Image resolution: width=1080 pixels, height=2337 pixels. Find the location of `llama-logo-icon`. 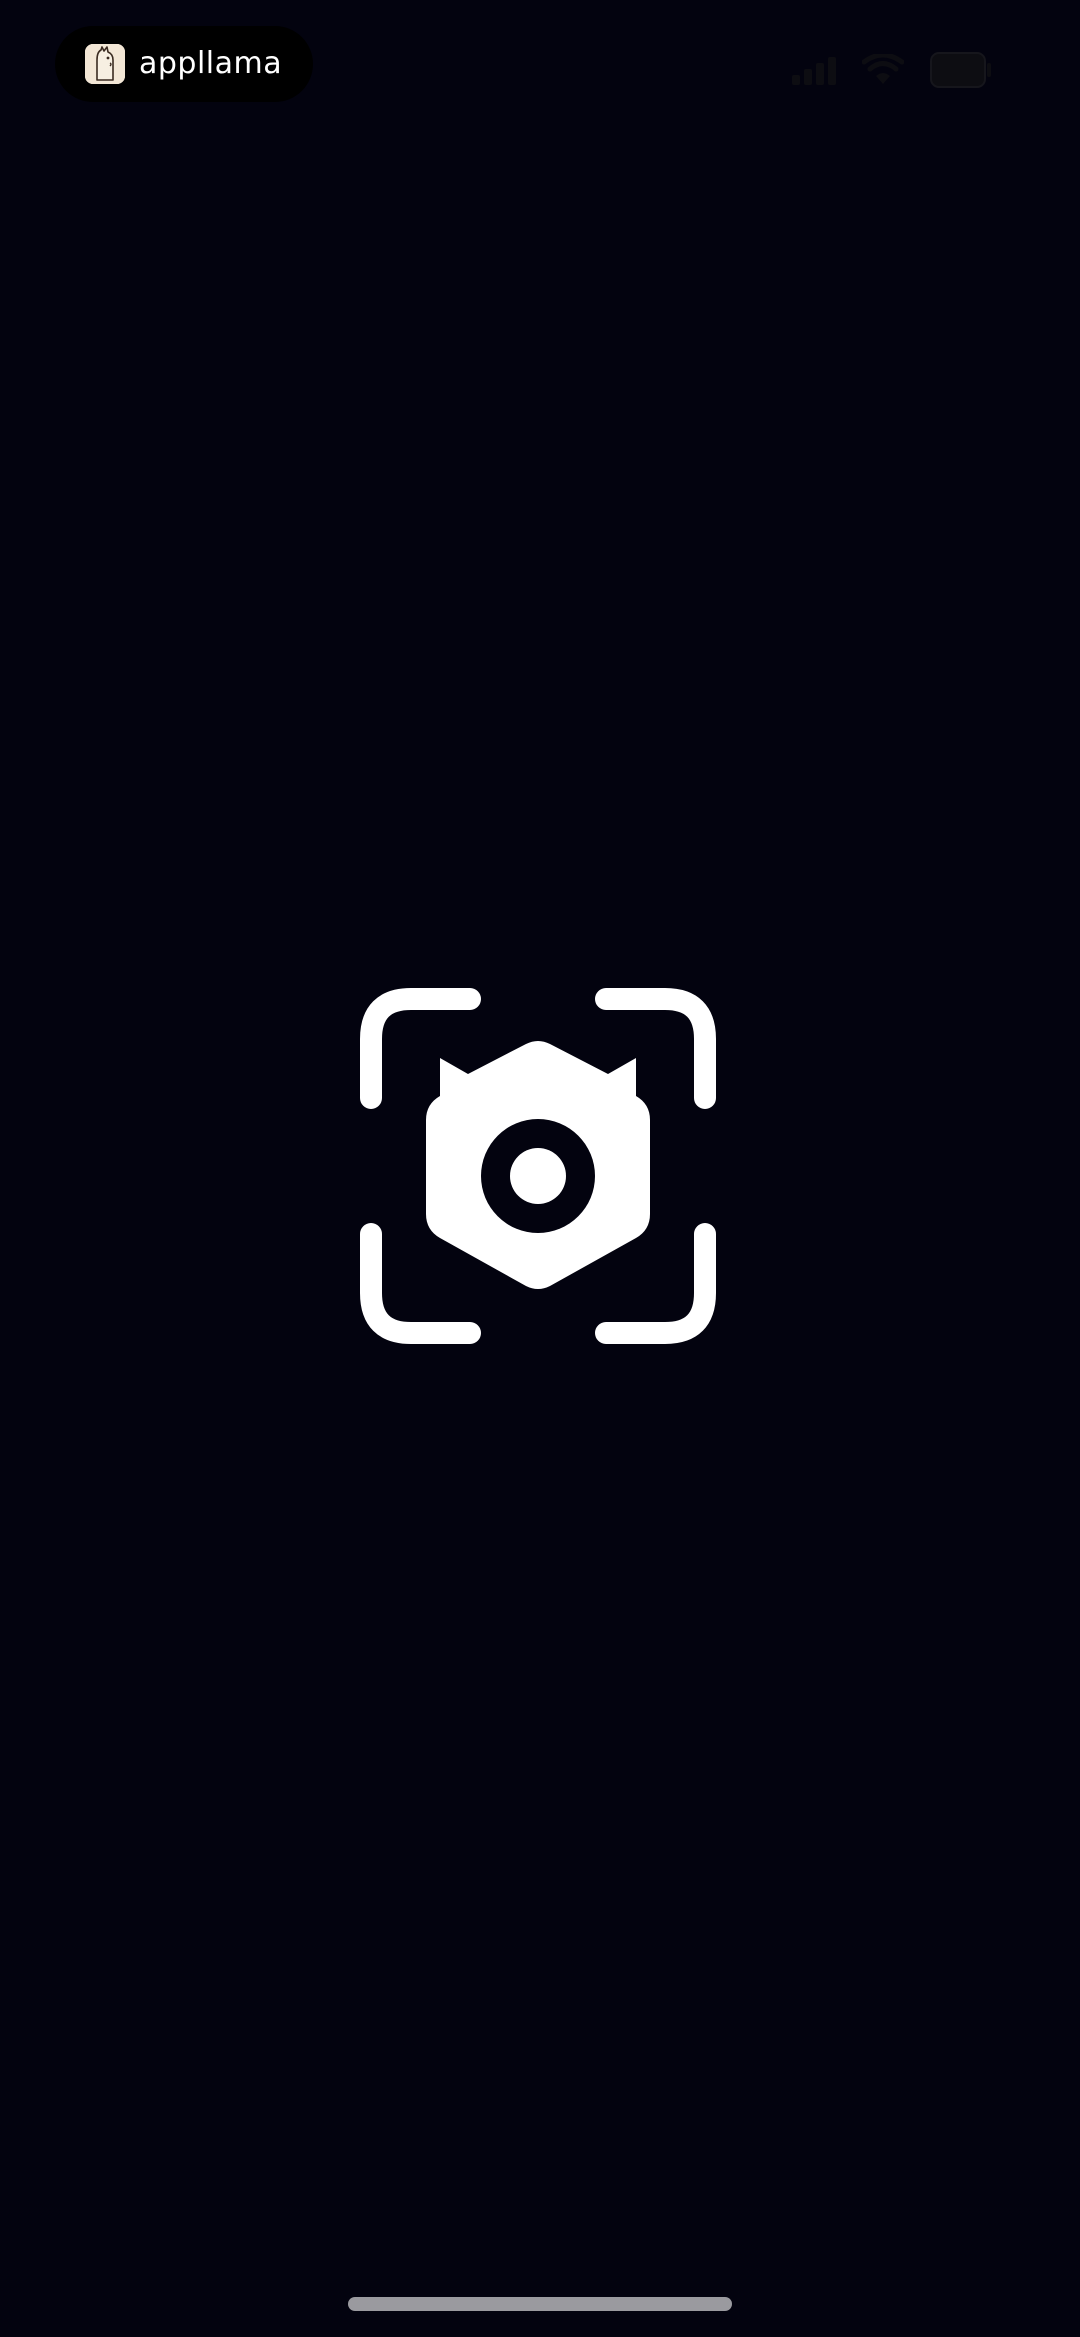

llama-logo-icon is located at coordinates (105, 64).